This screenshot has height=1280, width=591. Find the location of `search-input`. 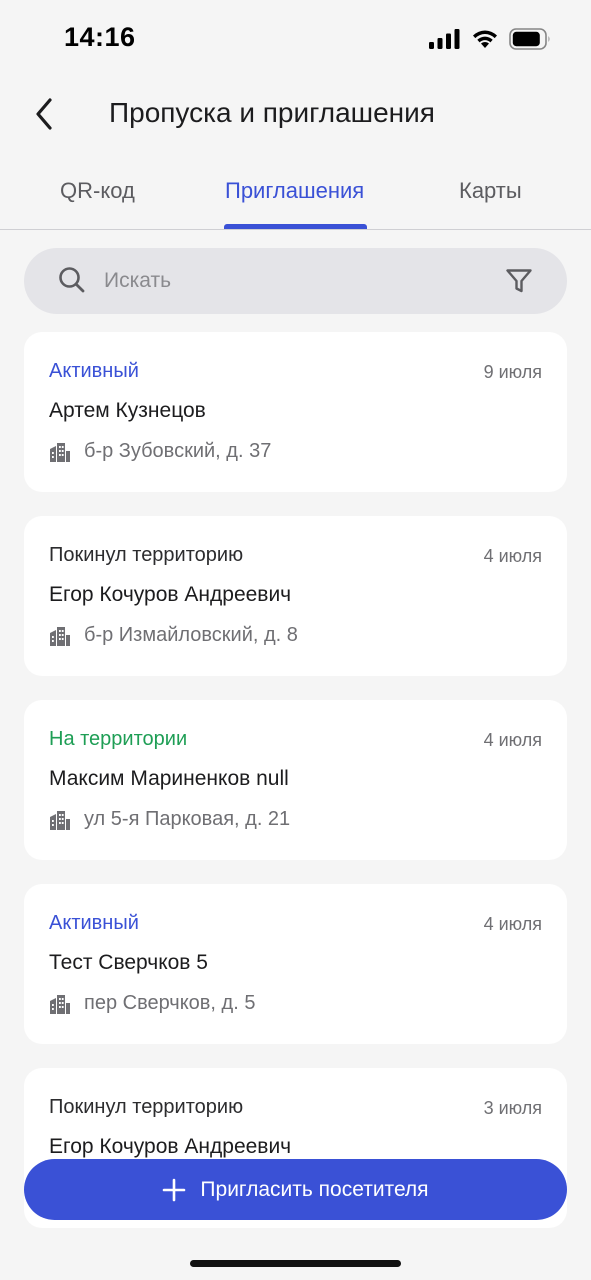

search-input is located at coordinates (292, 281).